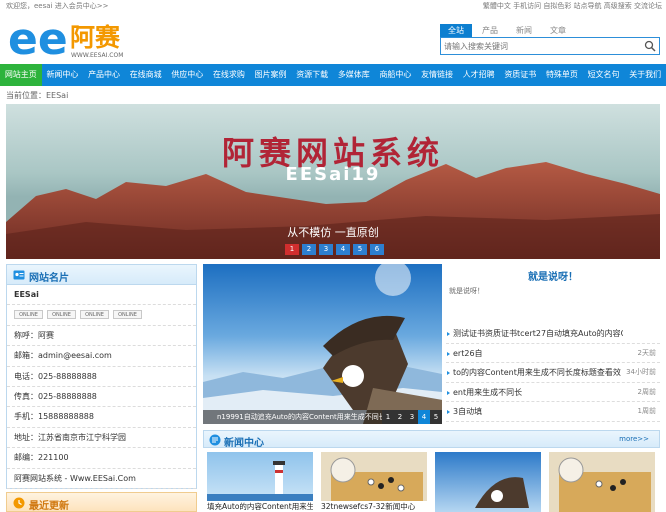  I want to click on news-thumb: 32tnewsefcs7-32新闻中心, so click(374, 482).